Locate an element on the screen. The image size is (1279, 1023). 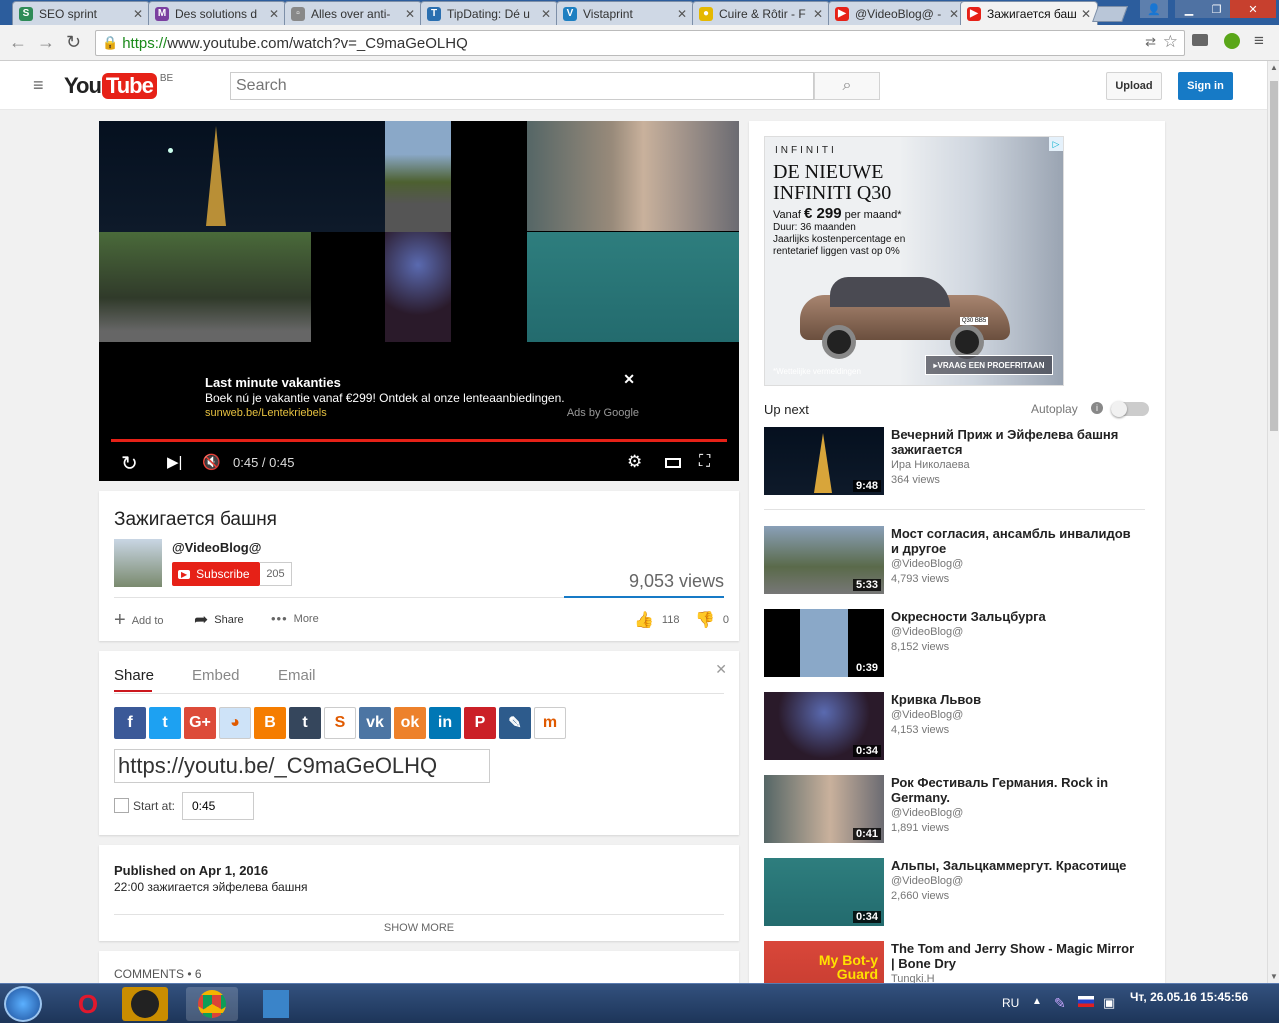
twitter-icon: t is located at coordinates (165, 723).